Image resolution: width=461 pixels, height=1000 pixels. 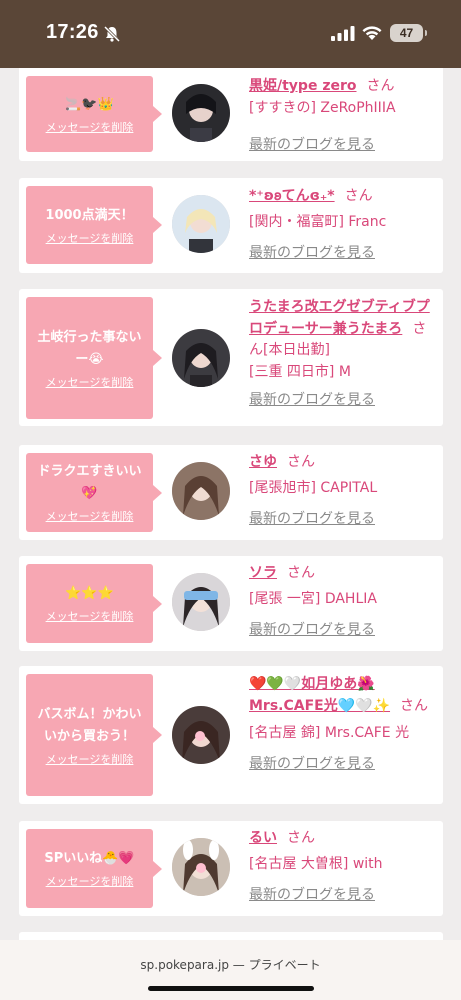 What do you see at coordinates (343, 33) in the screenshot?
I see `cellular-signal-icon` at bounding box center [343, 33].